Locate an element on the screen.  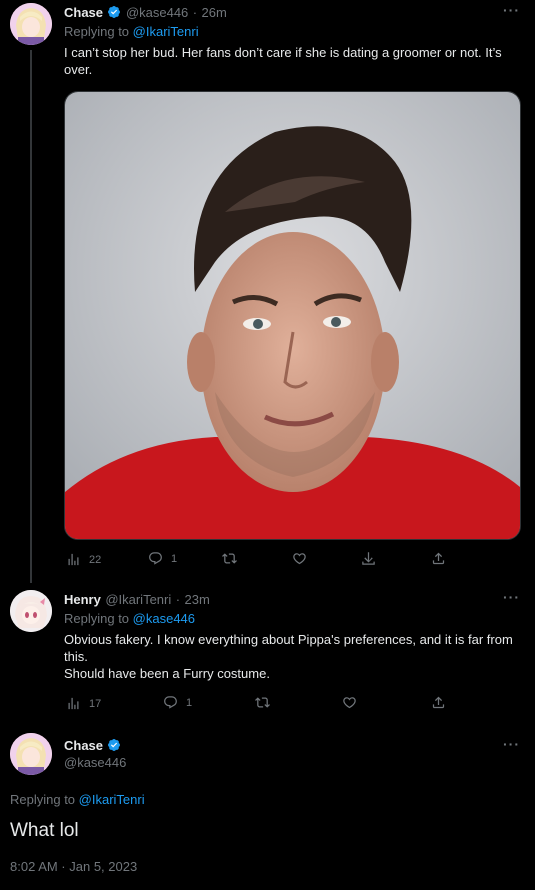
replying-to: Replying to @kase446 is located at coordinates (129, 618).